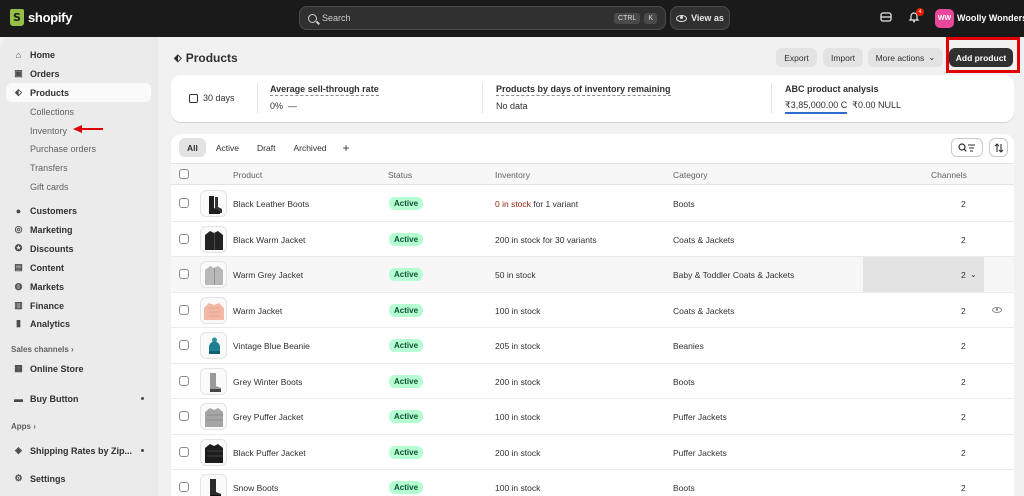 Image resolution: width=1024 pixels, height=496 pixels. Describe the element at coordinates (704, 310) in the screenshot. I see `category-cell: Coats & Jackets` at that location.